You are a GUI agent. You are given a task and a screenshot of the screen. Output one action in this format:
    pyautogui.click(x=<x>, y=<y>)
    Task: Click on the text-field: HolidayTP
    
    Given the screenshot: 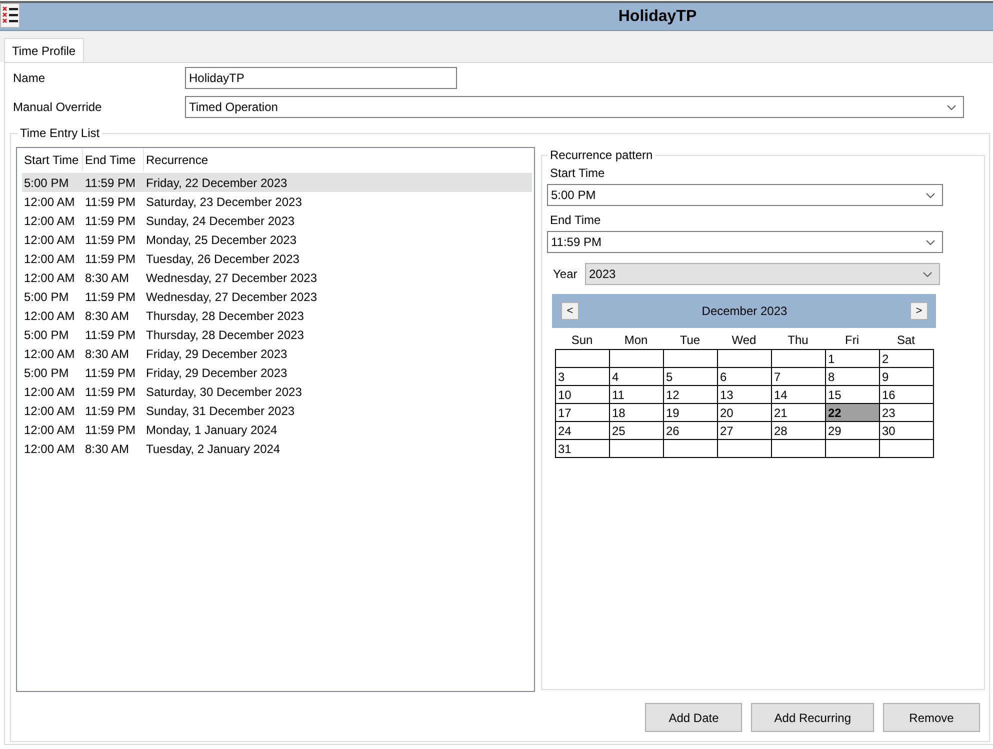 What is the action you would take?
    pyautogui.click(x=321, y=78)
    